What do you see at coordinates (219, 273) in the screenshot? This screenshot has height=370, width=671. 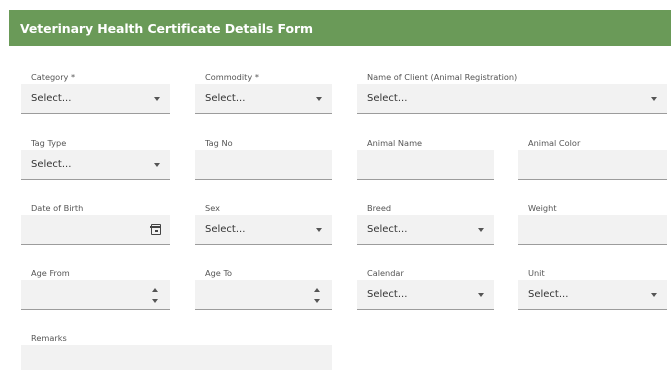 I see `age-to-label: Age To` at bounding box center [219, 273].